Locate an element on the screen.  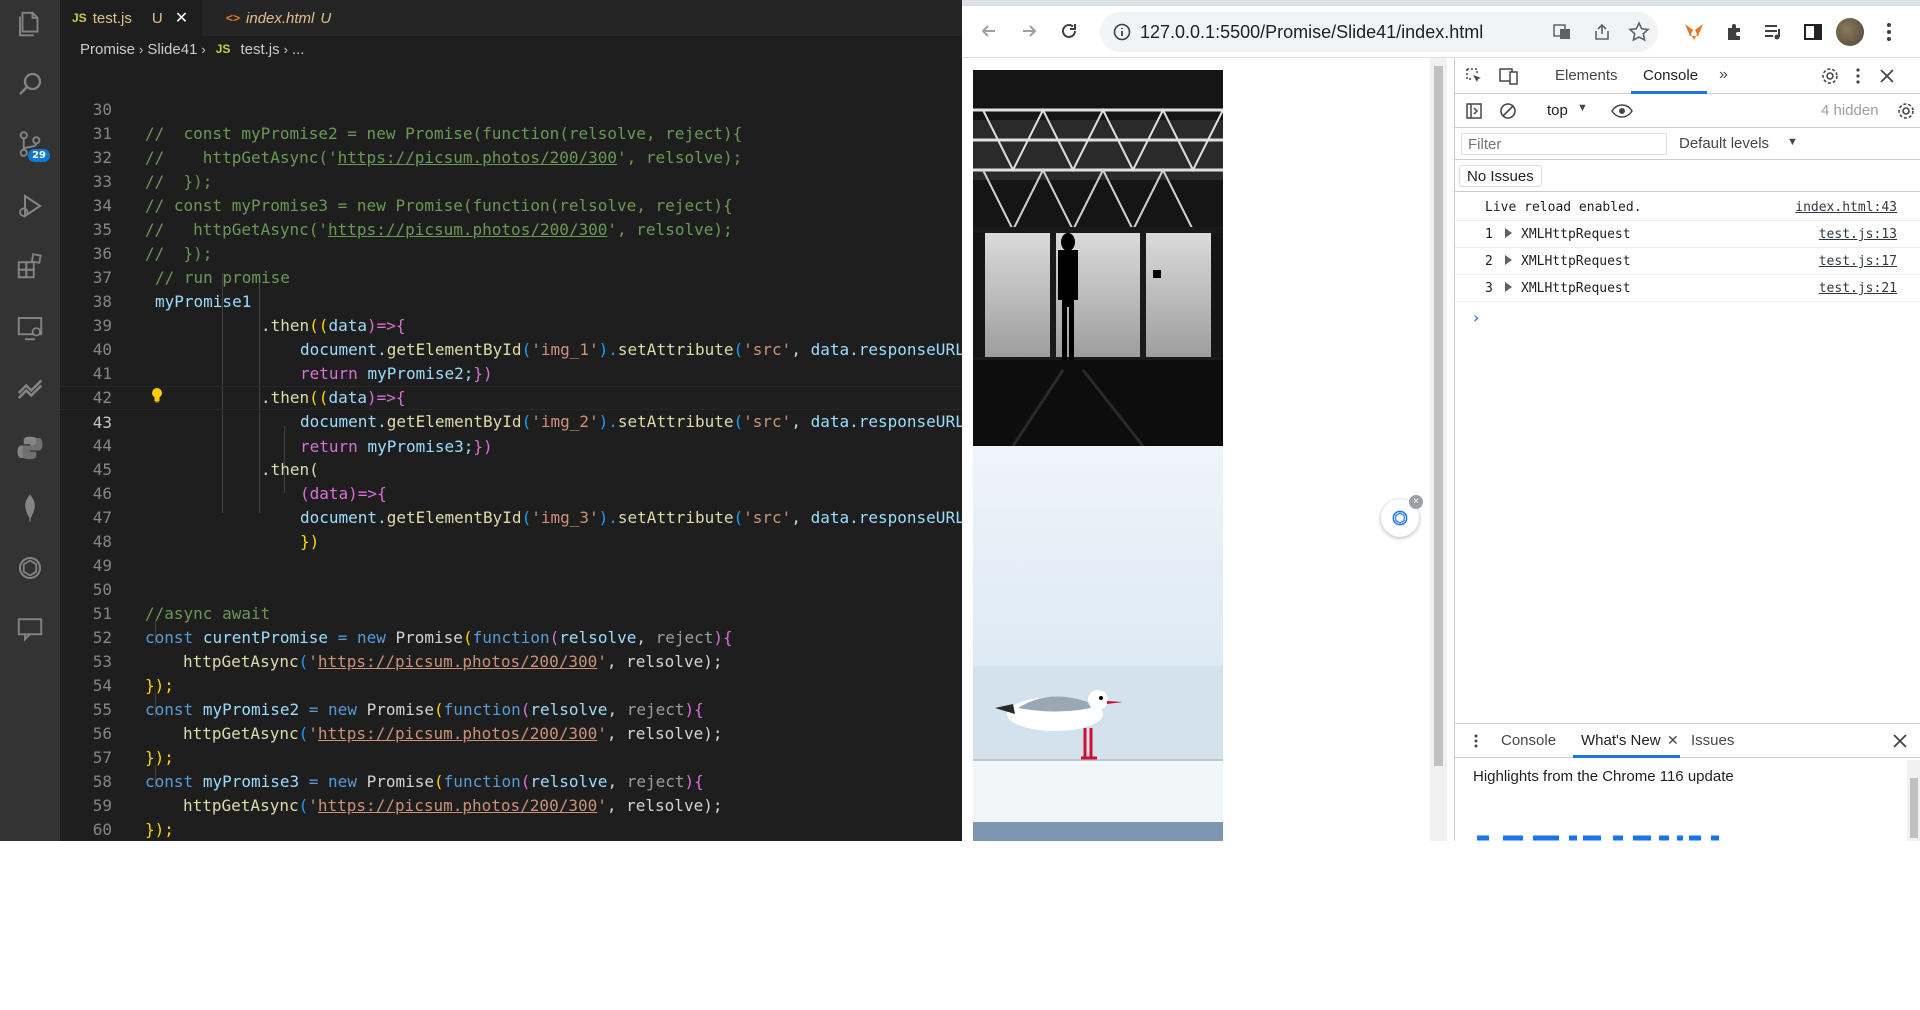
no-issues-button: No Issues is located at coordinates (1500, 176).